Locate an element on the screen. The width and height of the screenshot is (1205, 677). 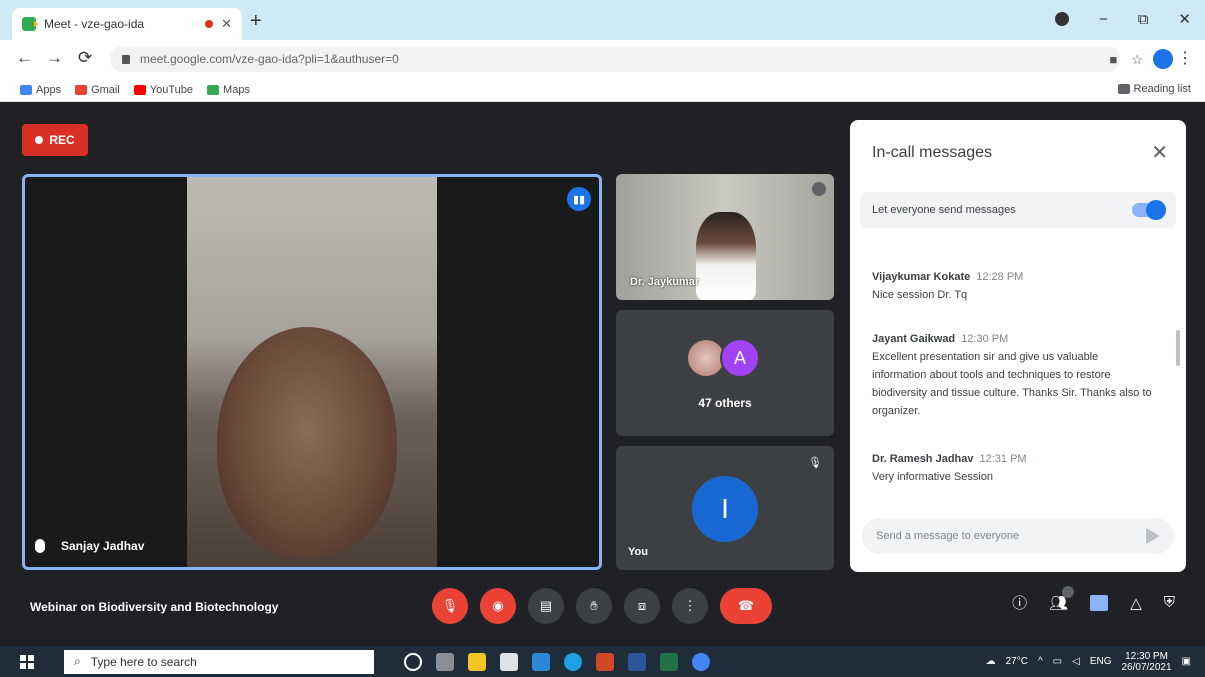
chat-icon is located at coordinates (1099, 602).